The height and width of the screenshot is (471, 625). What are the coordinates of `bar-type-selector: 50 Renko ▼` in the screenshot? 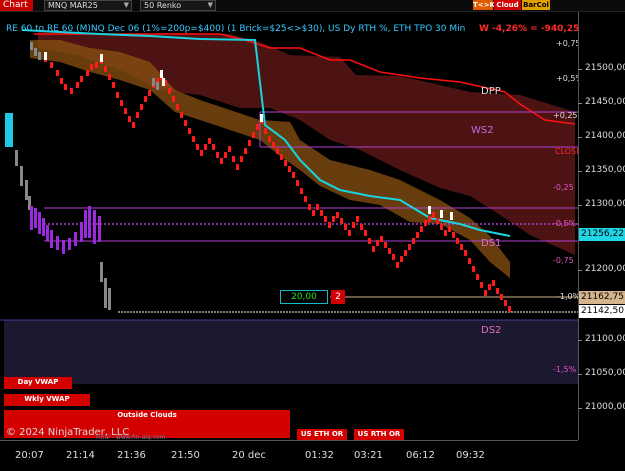 It's located at (178, 5).